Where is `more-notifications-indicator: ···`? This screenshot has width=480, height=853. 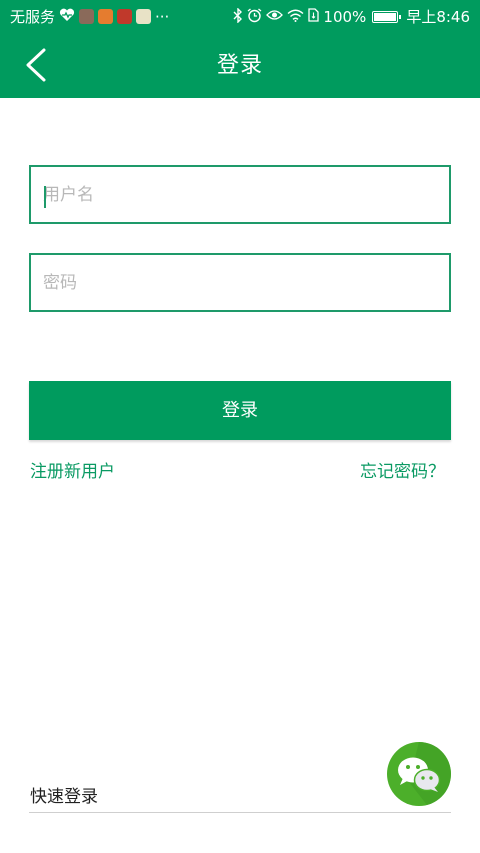 more-notifications-indicator: ··· is located at coordinates (162, 16).